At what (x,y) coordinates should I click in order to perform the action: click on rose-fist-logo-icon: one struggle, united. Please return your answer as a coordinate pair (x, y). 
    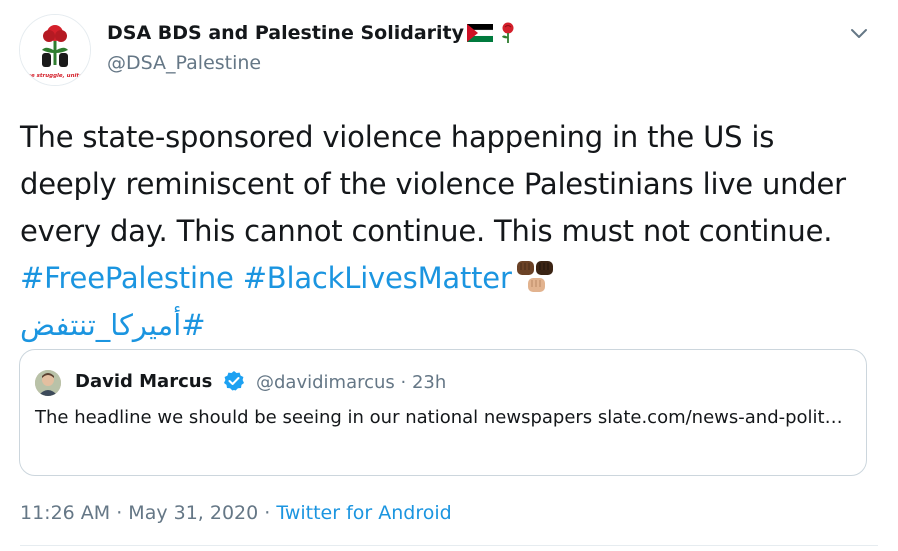
    Looking at the image, I should click on (55, 50).